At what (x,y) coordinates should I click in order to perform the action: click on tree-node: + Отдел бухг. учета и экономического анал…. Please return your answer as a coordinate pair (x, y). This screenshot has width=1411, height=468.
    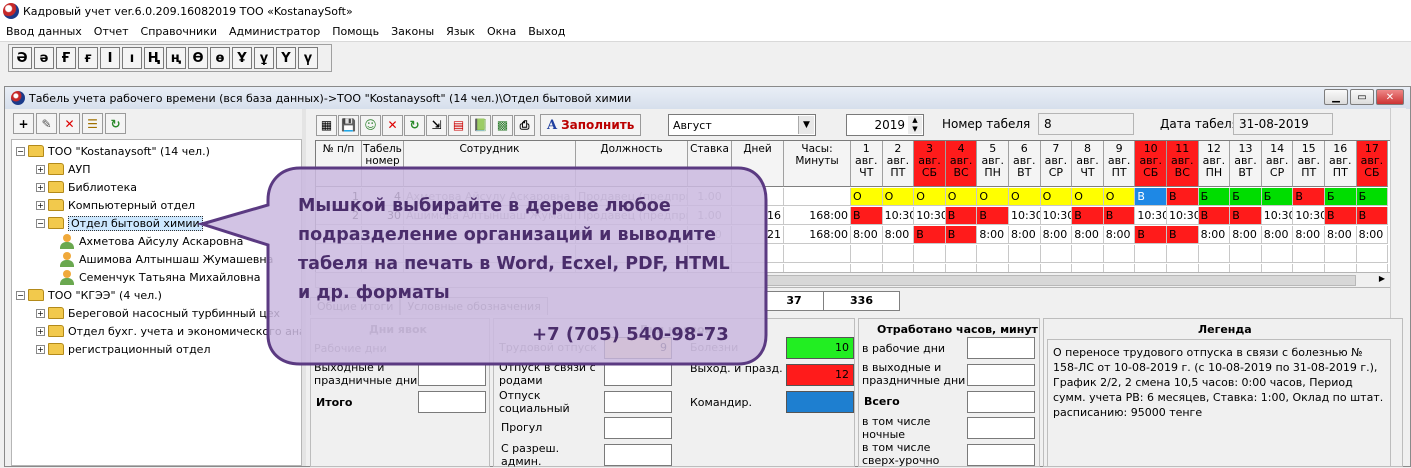
    Looking at the image, I should click on (168, 331).